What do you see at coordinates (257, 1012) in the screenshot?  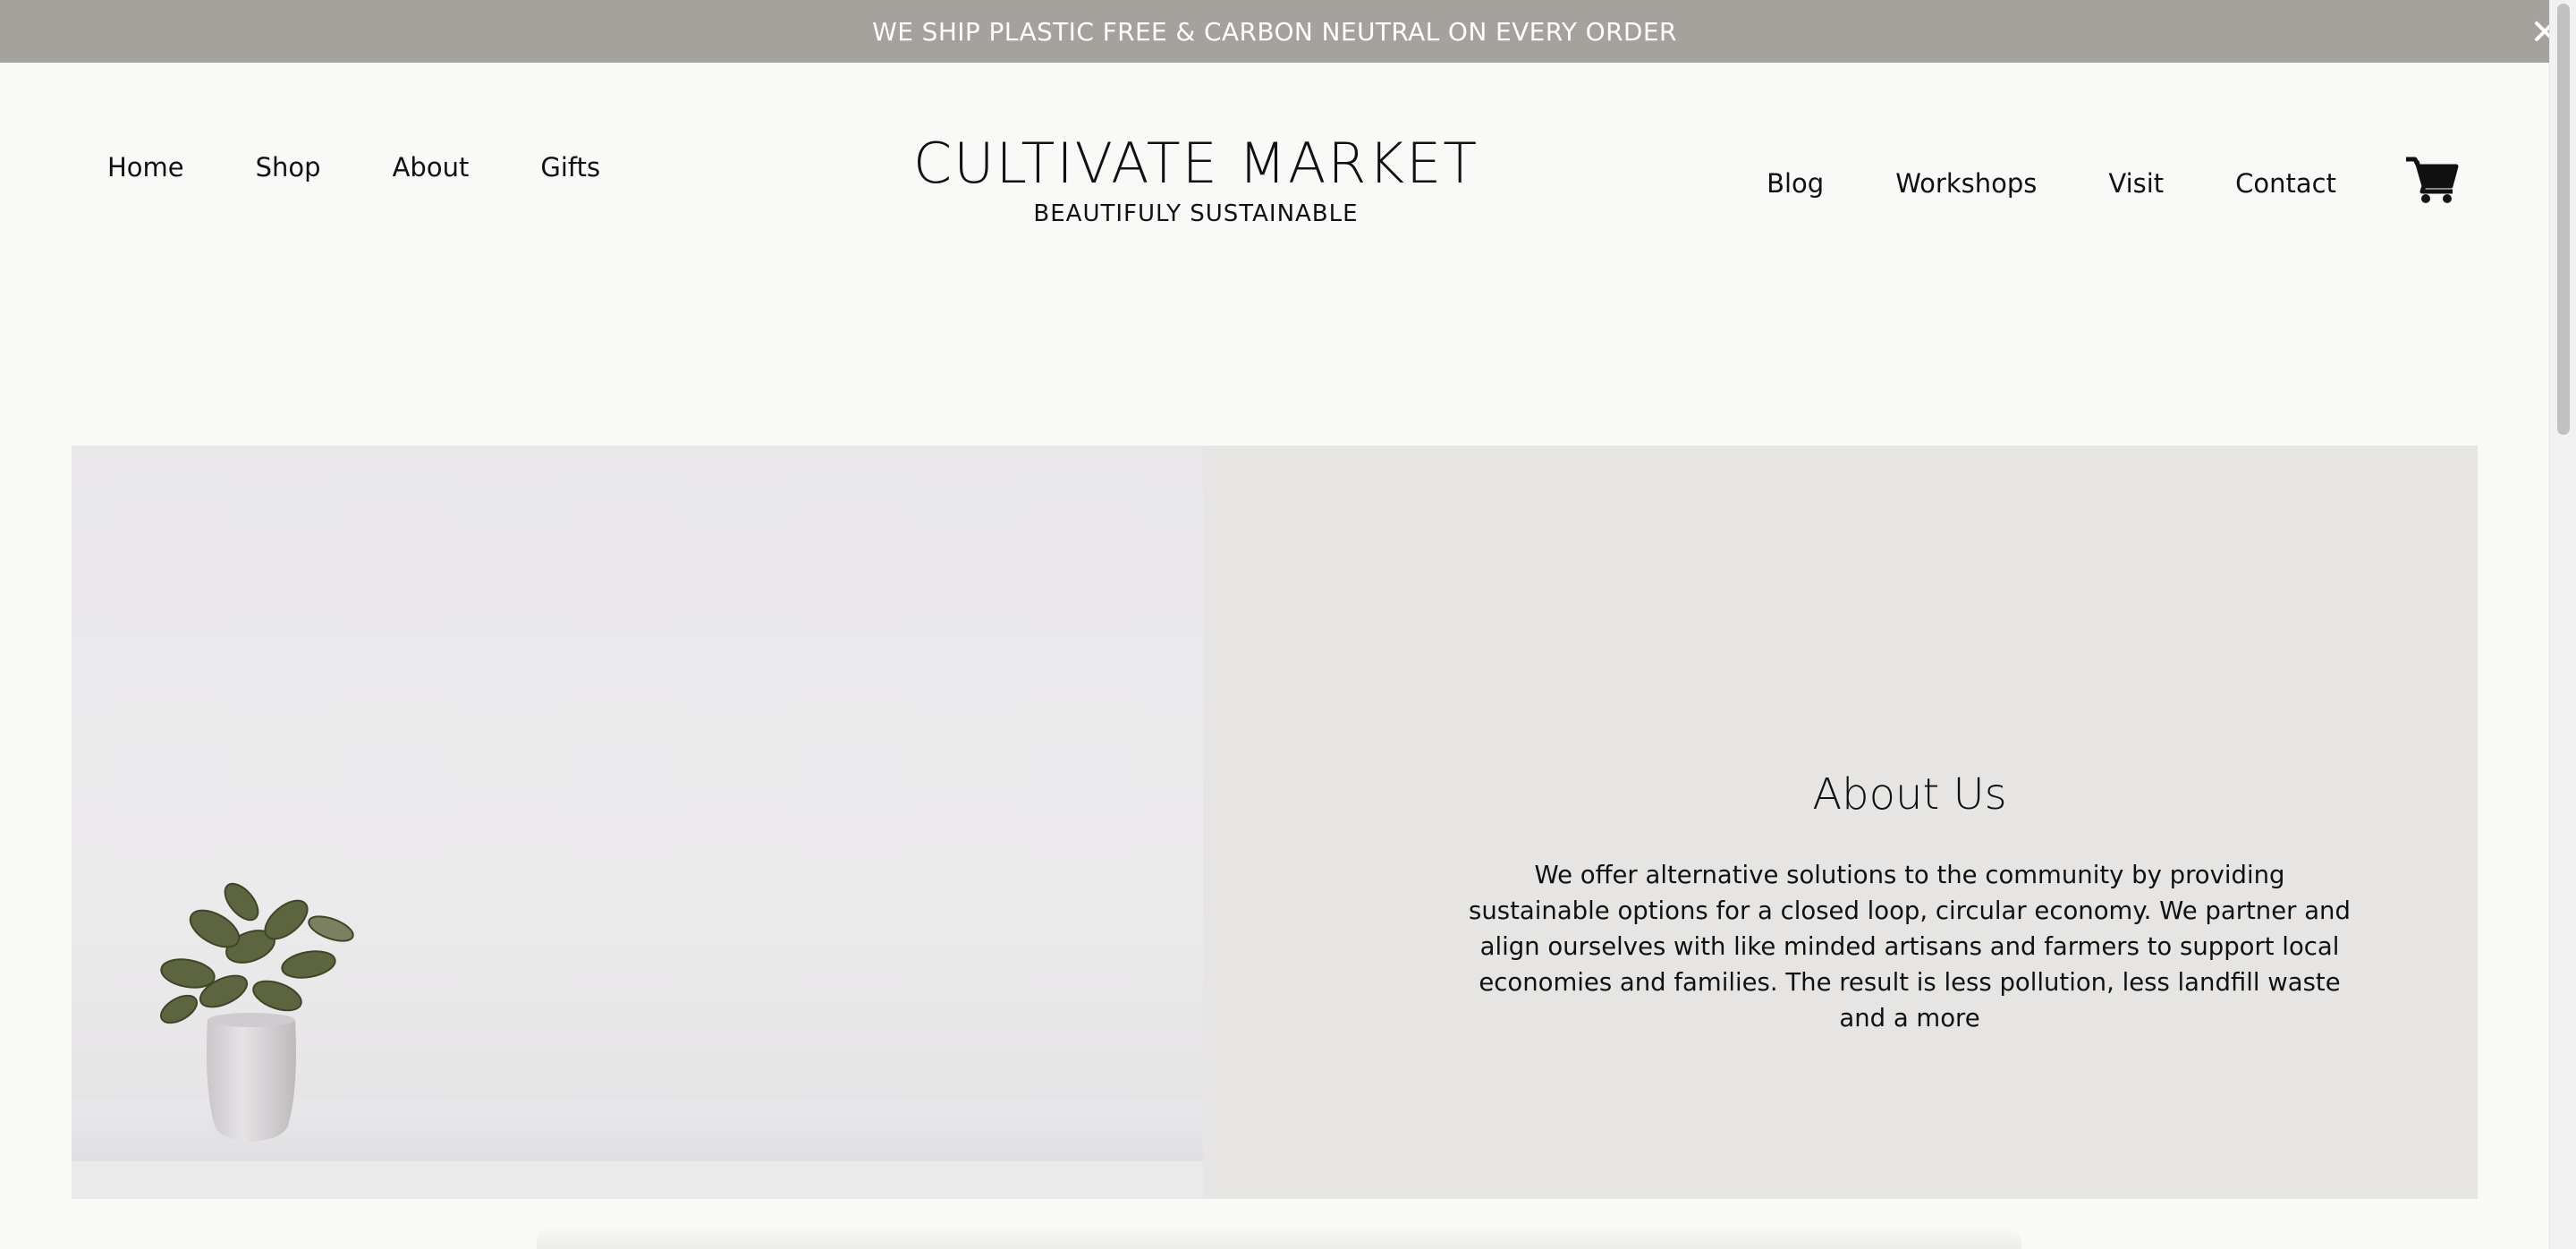 I see `potted-plant-illustration` at bounding box center [257, 1012].